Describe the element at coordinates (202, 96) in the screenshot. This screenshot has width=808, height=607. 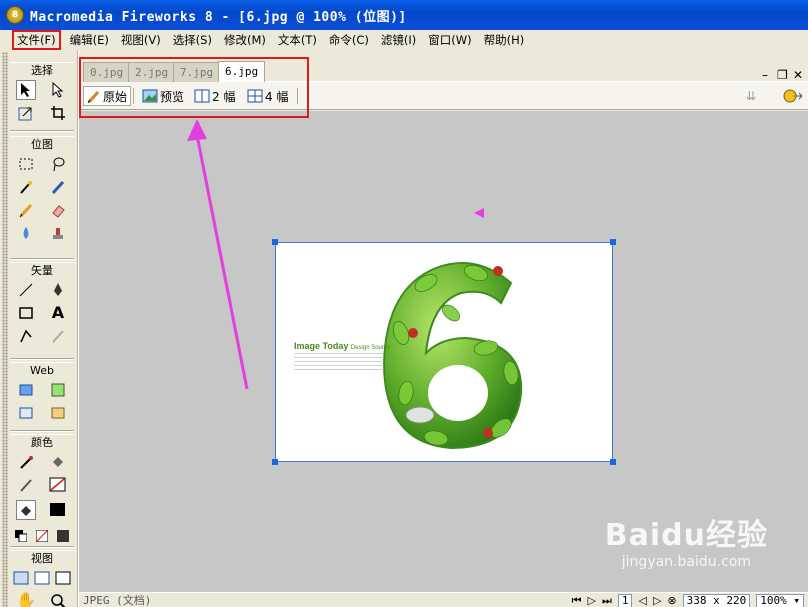
I see `two-up-icon` at that location.